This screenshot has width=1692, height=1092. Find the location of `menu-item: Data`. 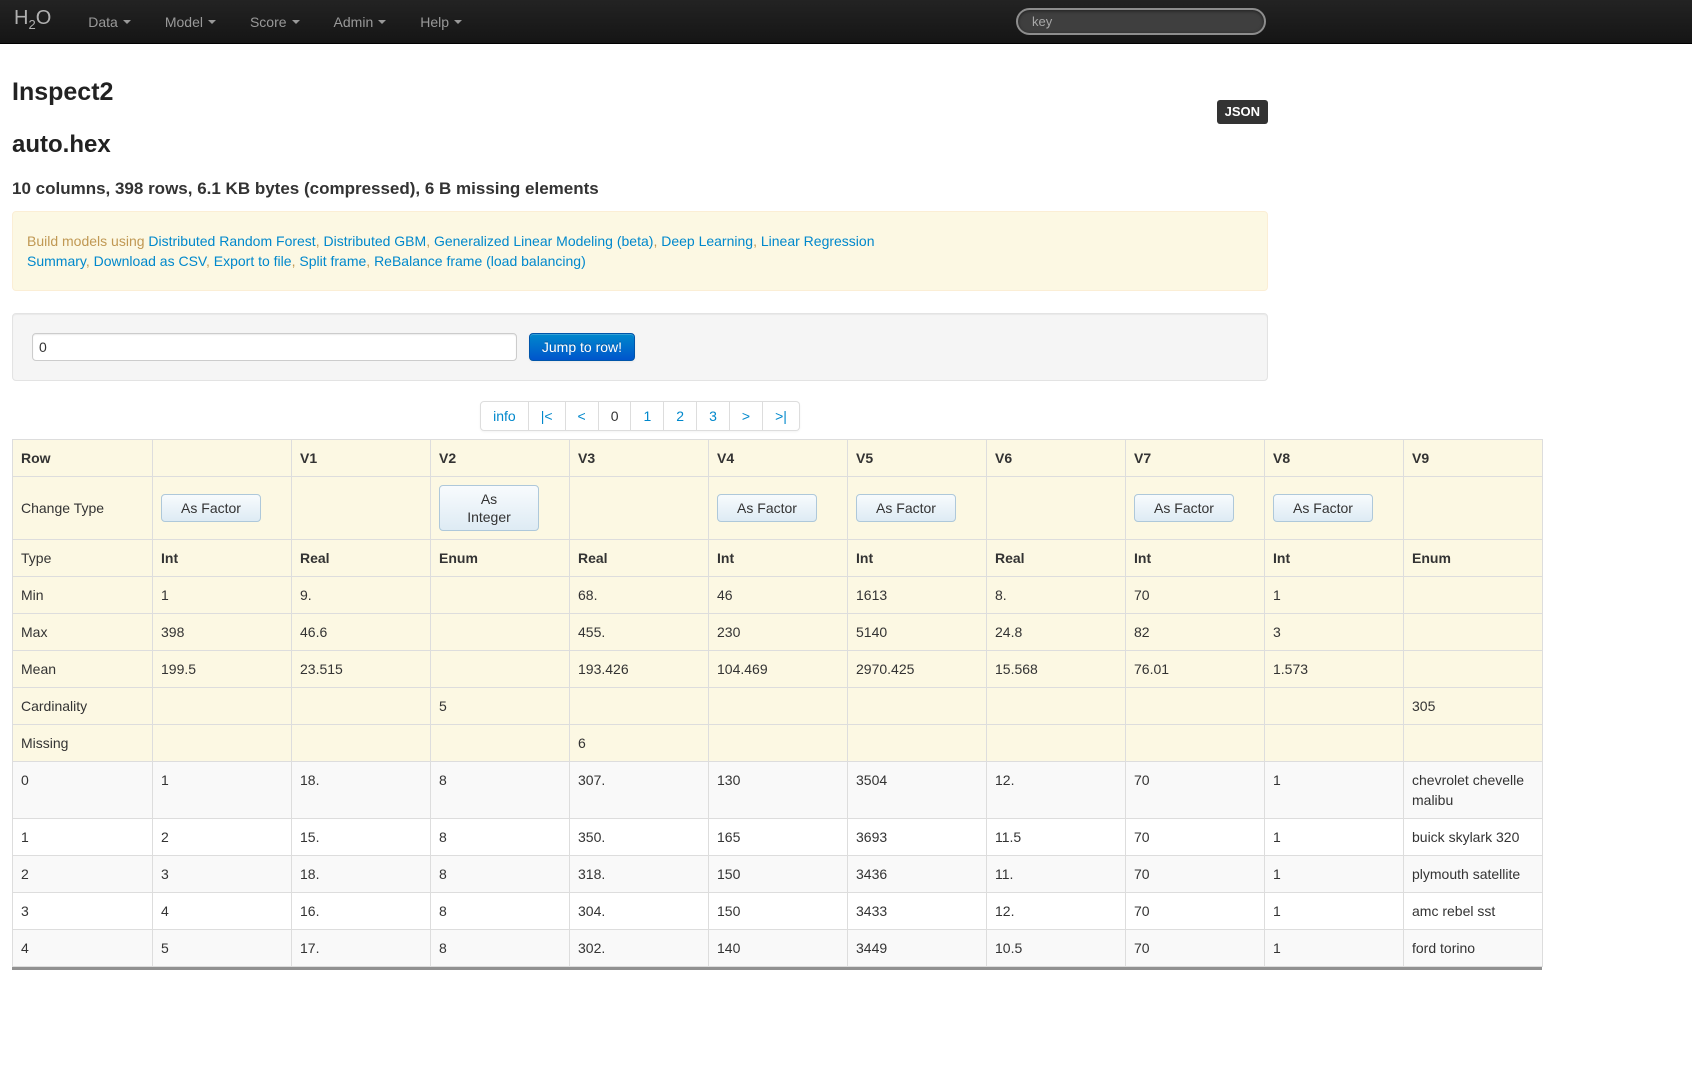

menu-item: Data is located at coordinates (109, 21).